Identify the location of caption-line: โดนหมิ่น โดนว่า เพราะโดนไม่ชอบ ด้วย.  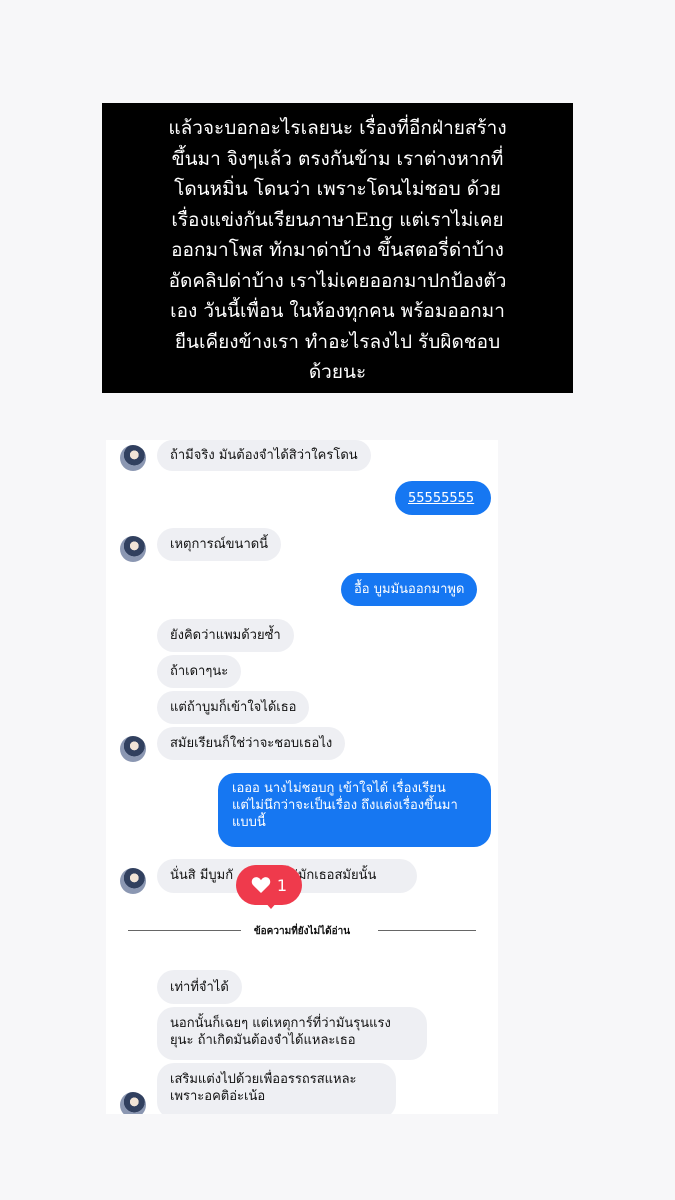
(337, 189).